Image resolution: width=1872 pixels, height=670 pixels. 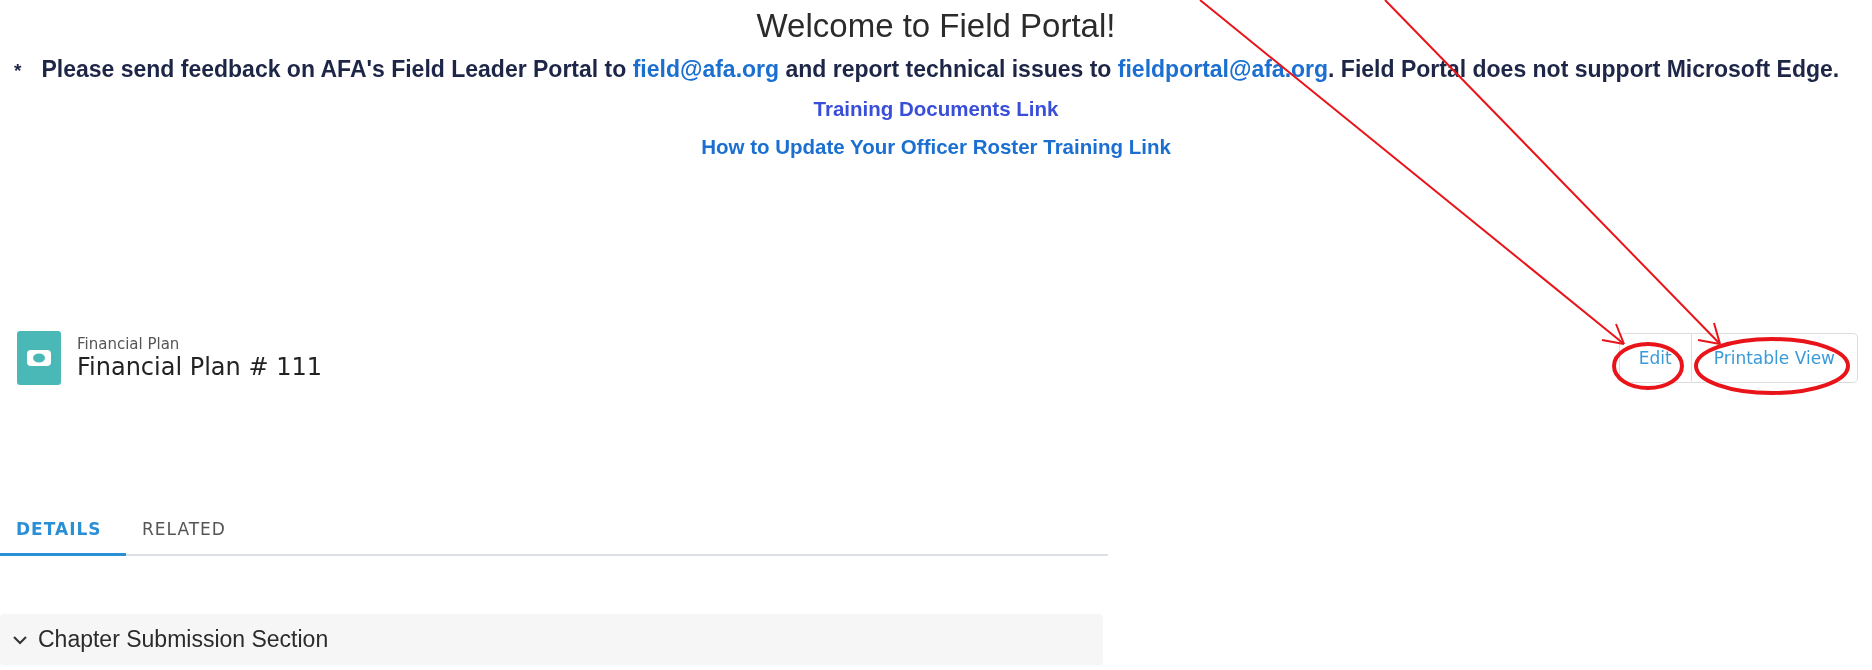 I want to click on section-header: Chapter Submission Section, so click(x=551, y=639).